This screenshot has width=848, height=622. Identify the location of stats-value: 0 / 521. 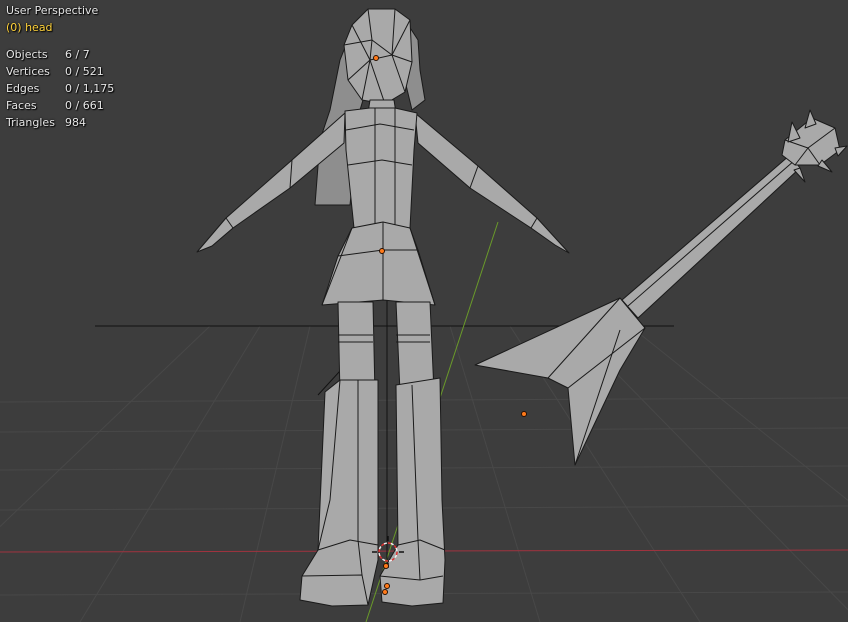
(84, 71).